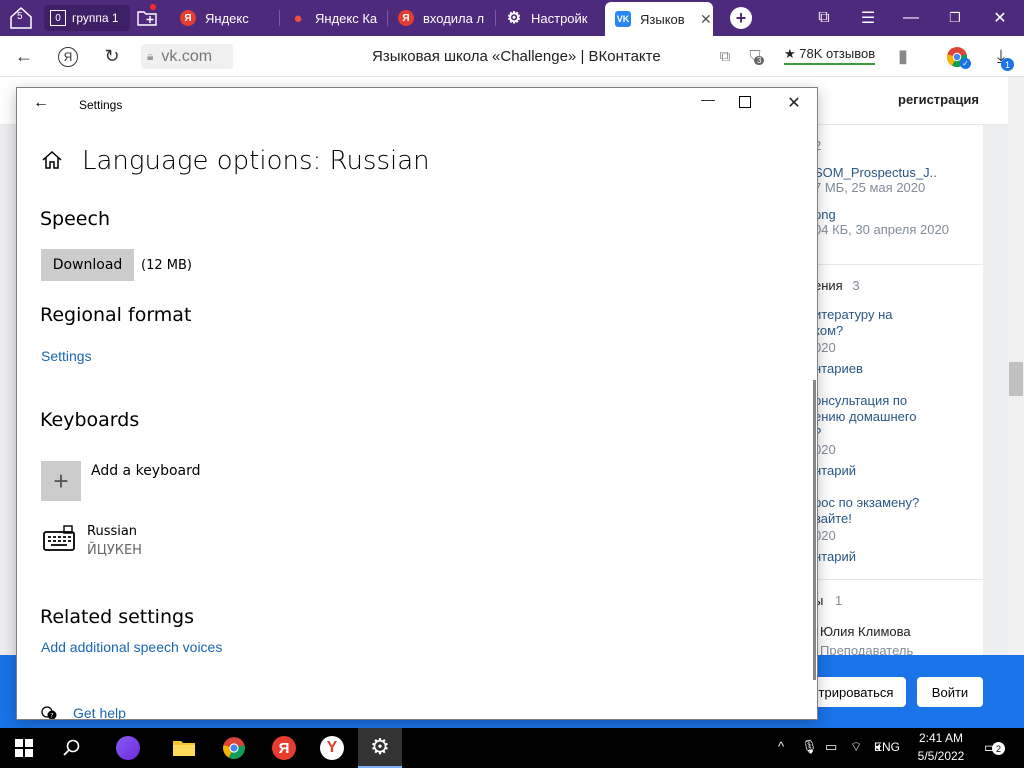 This screenshot has width=1024, height=768. Describe the element at coordinates (116, 315) in the screenshot. I see `regional-heading: Regional format` at that location.